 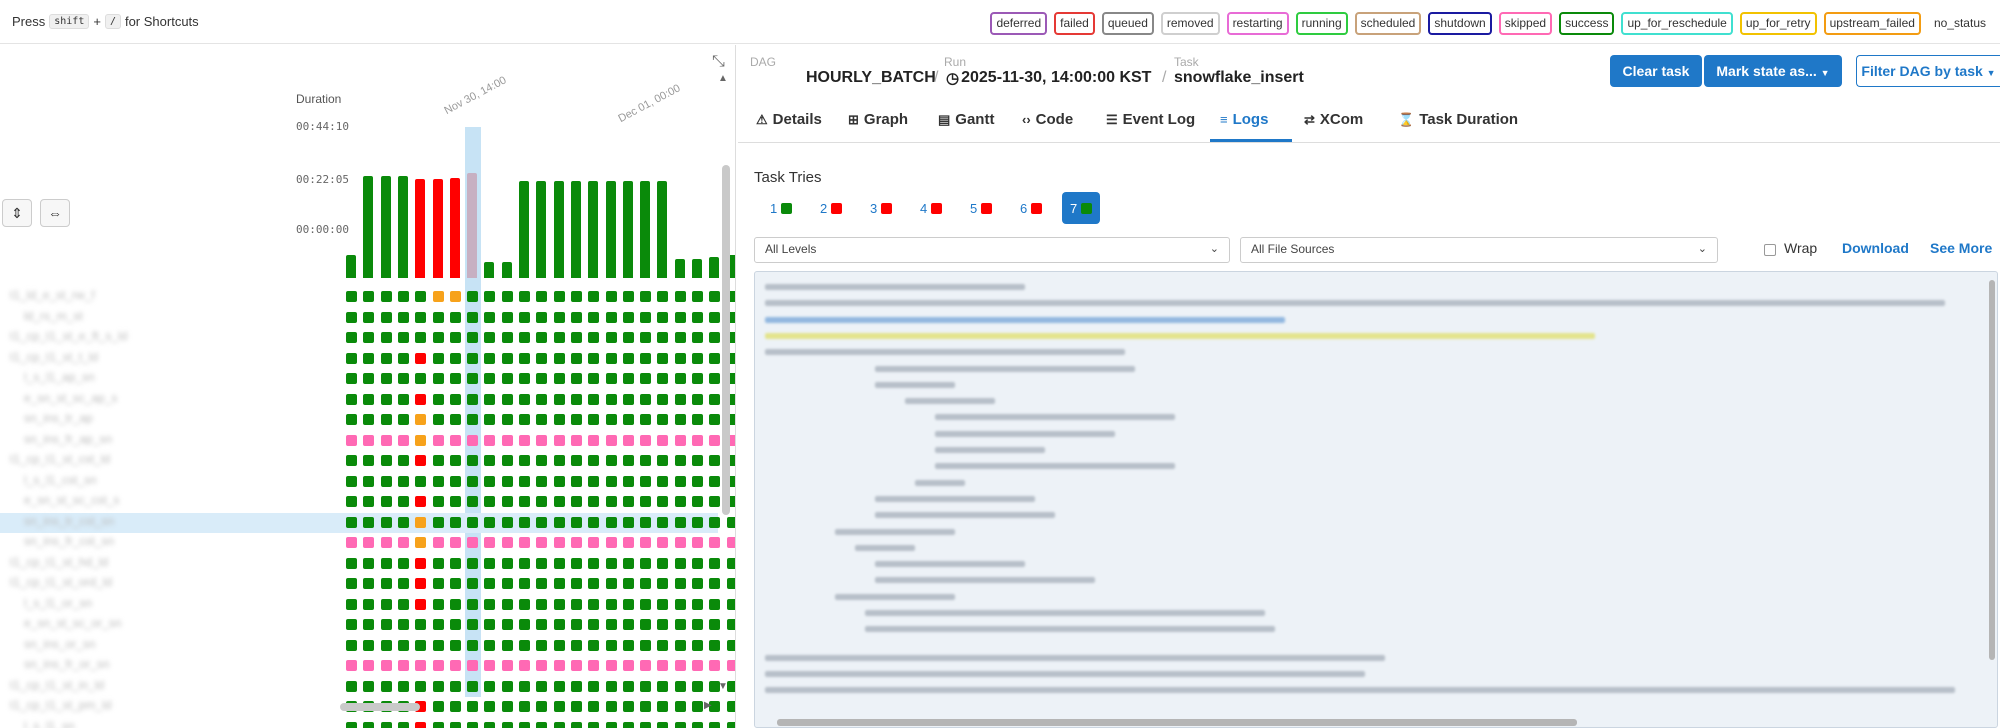 I want to click on task-name: t1_ld_e_st_rw_f, so click(x=52, y=298).